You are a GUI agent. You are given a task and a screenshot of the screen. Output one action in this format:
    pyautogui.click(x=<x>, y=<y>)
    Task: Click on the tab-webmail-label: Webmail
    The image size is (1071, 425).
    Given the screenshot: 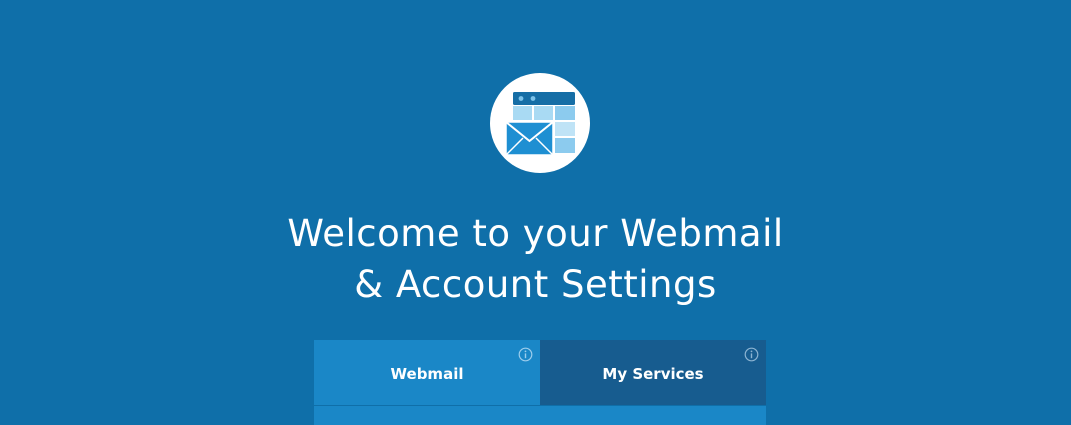 What is the action you would take?
    pyautogui.click(x=427, y=374)
    